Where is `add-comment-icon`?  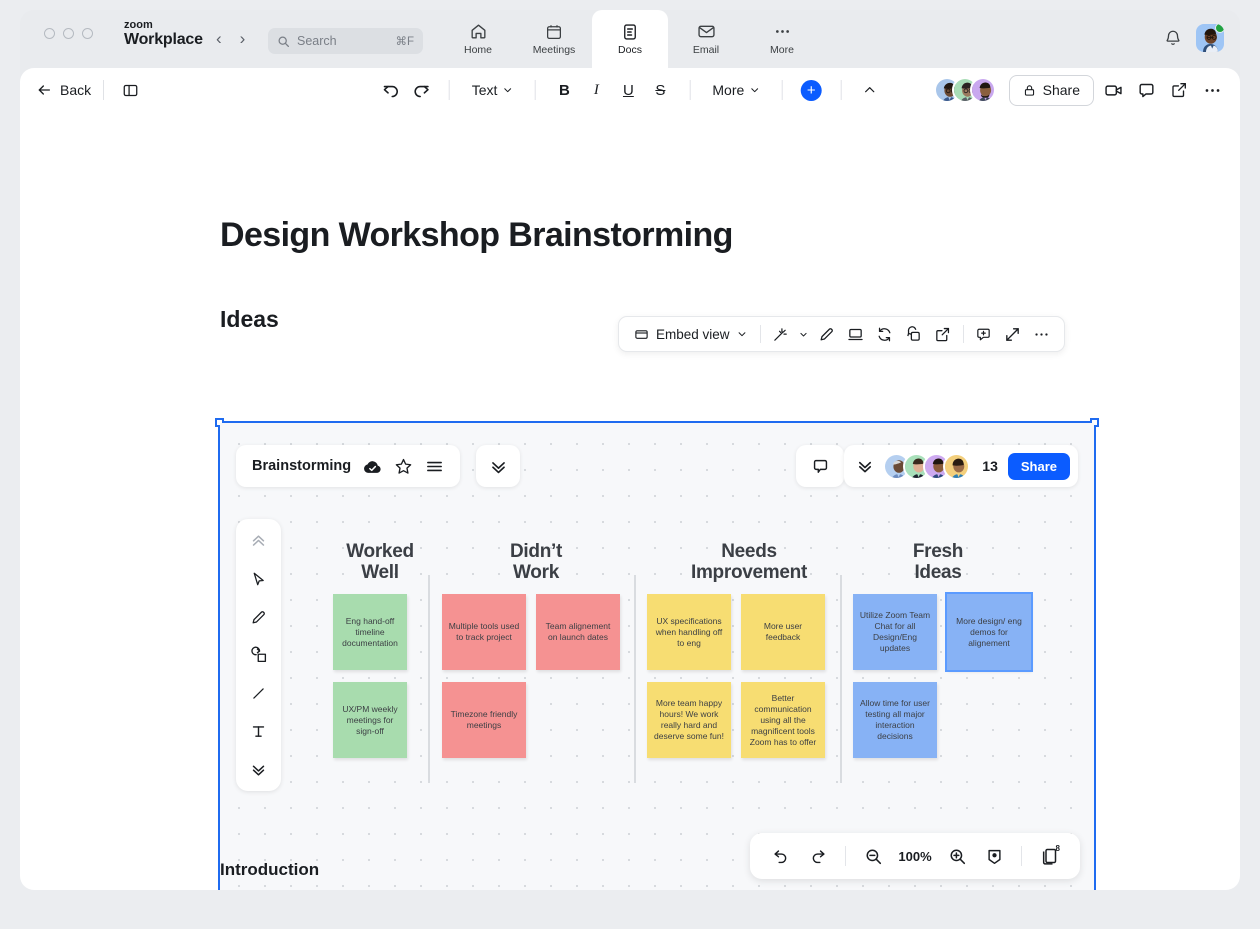
add-comment-icon is located at coordinates (984, 334).